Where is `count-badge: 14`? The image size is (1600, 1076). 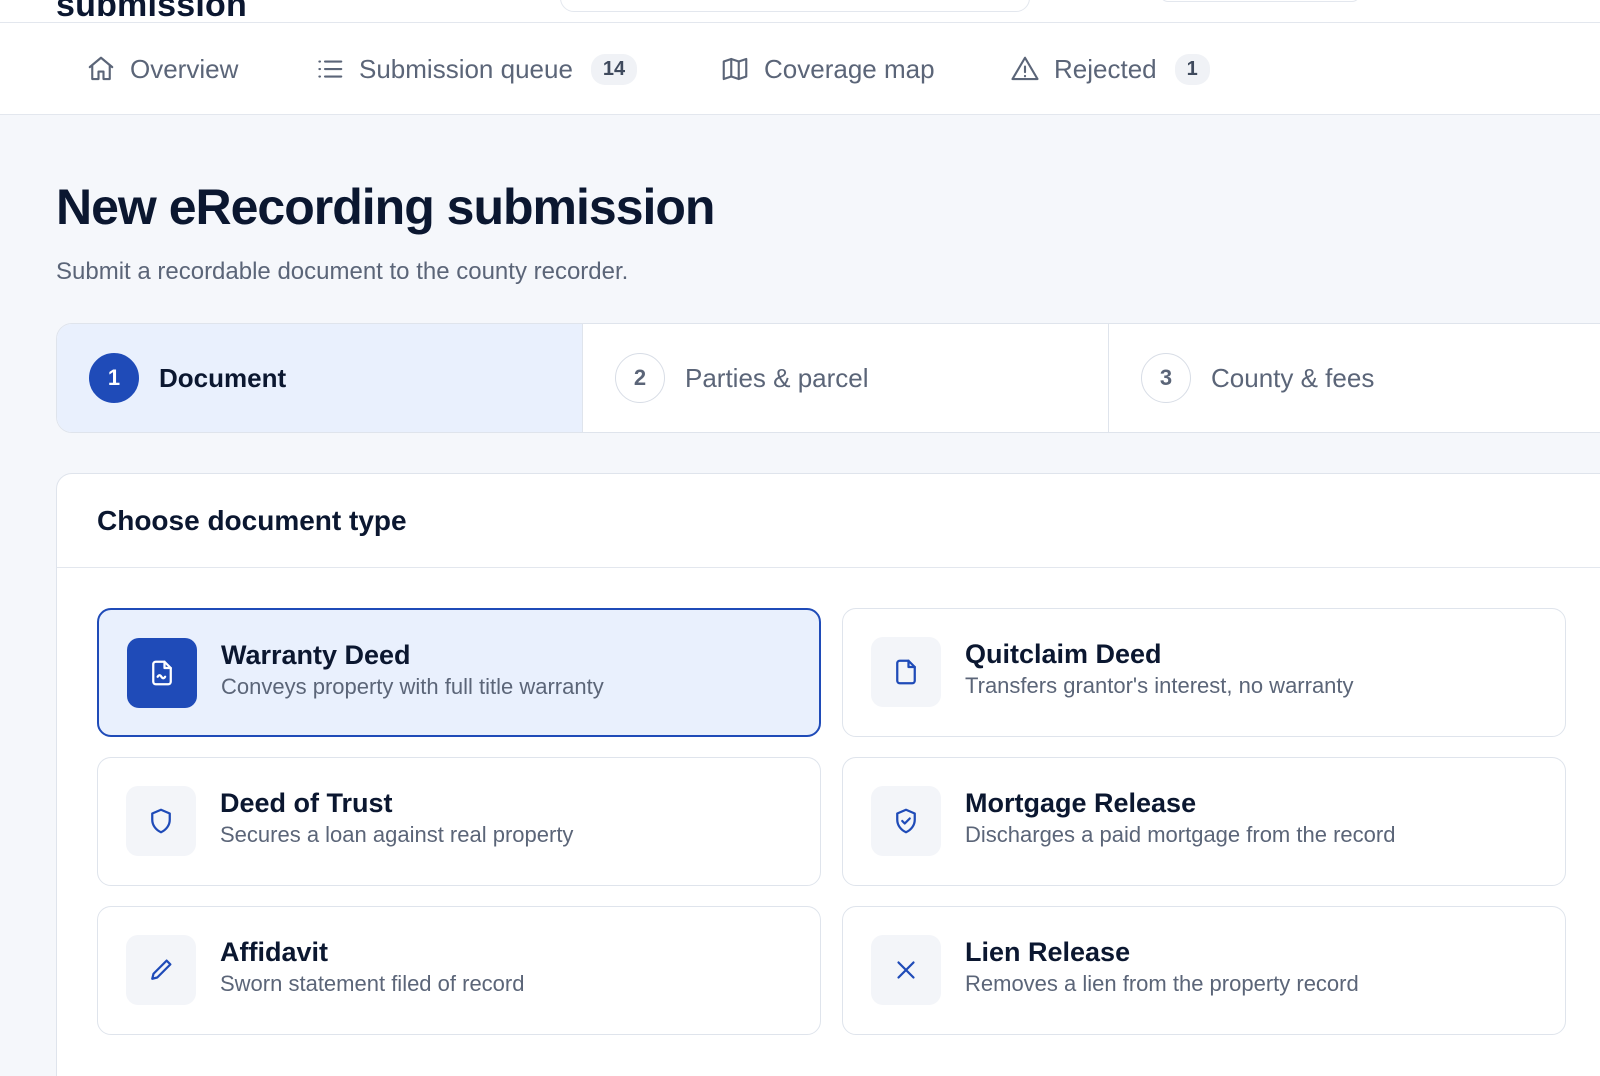
count-badge: 14 is located at coordinates (614, 69).